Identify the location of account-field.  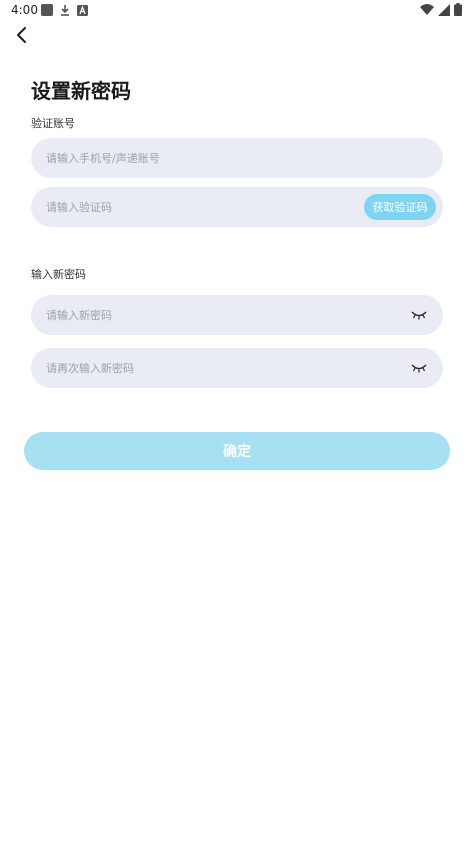
(237, 158).